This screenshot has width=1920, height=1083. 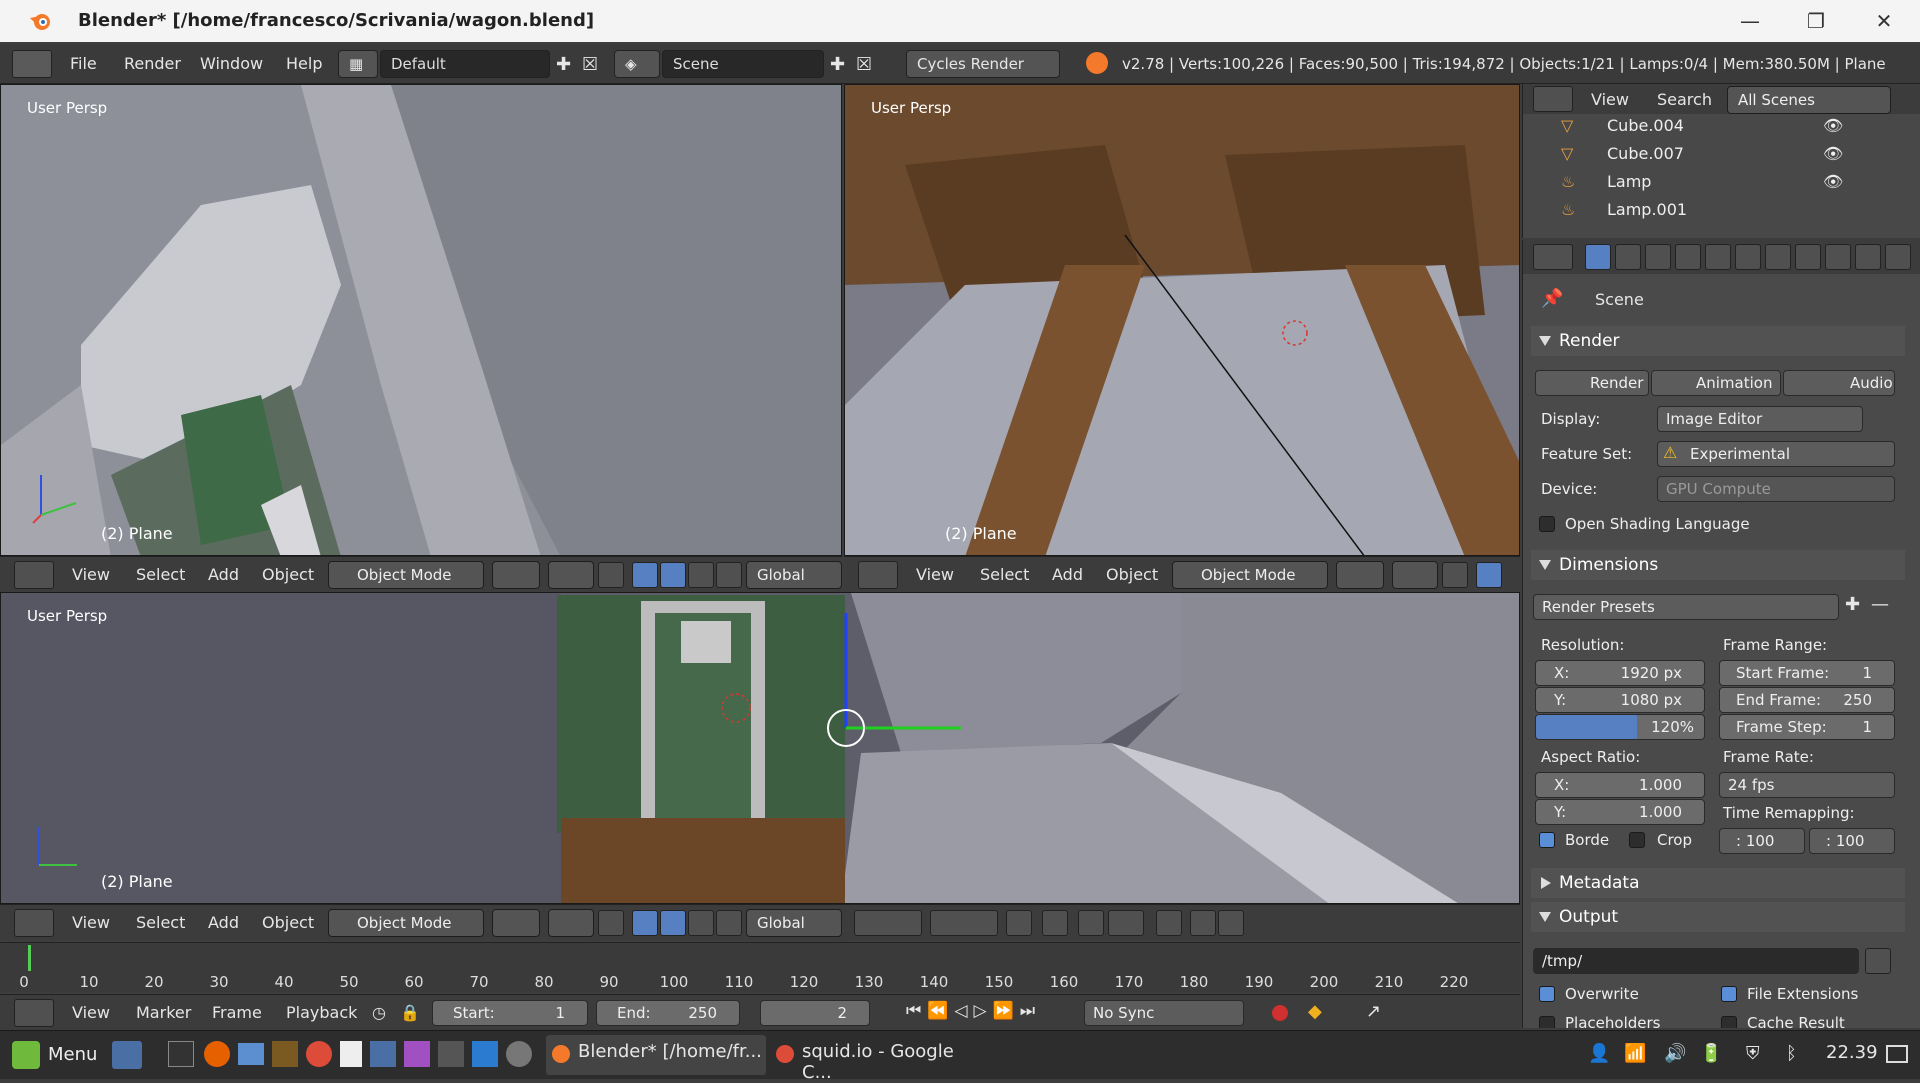 What do you see at coordinates (1620, 727) in the screenshot?
I see `resolution-percentage-slider: 120%` at bounding box center [1620, 727].